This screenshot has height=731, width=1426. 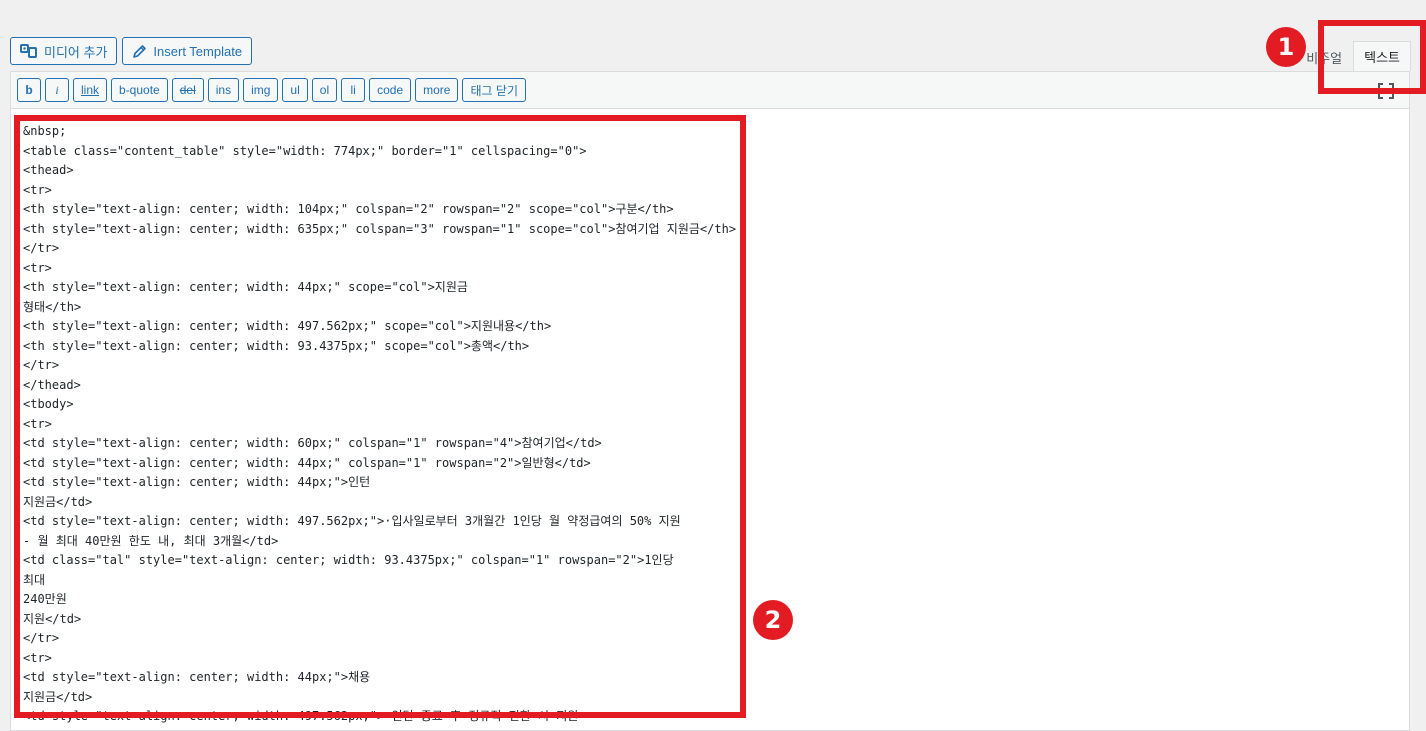 What do you see at coordinates (57, 90) in the screenshot?
I see `qt-italic-button: i` at bounding box center [57, 90].